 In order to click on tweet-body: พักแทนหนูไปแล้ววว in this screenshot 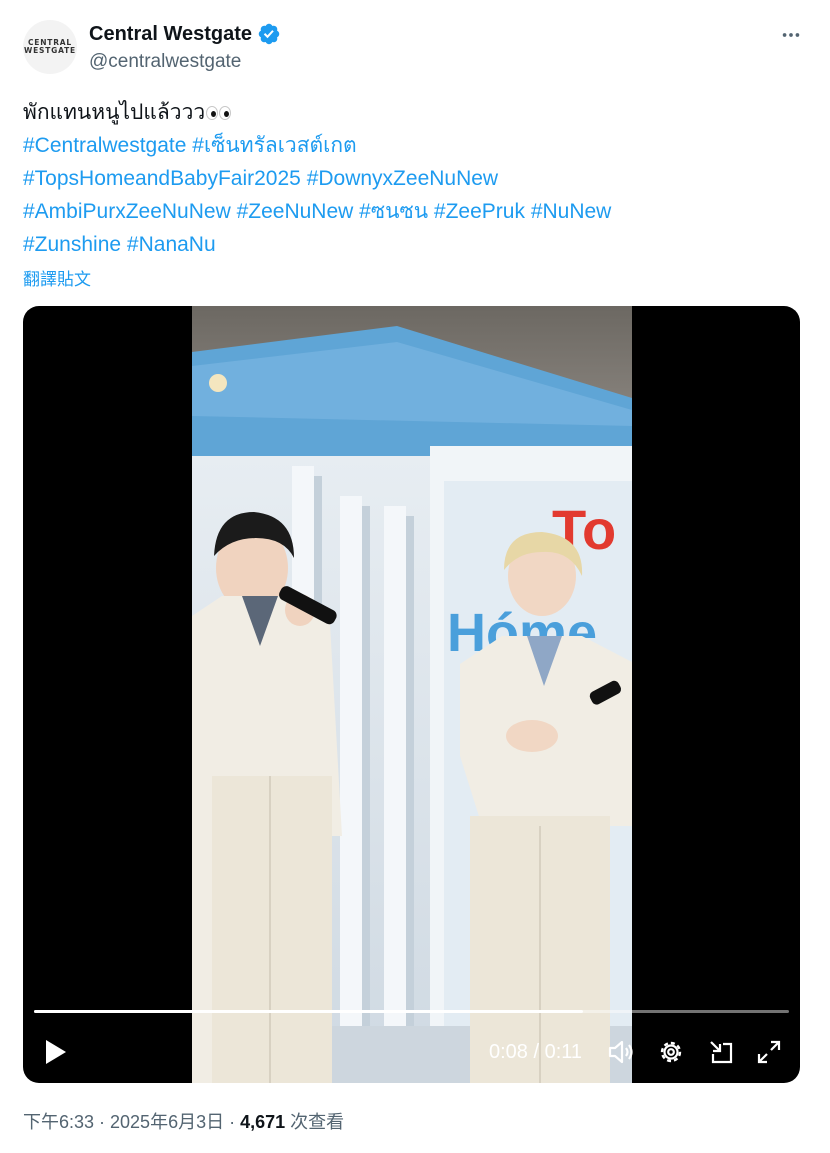, I will do `click(114, 112)`.